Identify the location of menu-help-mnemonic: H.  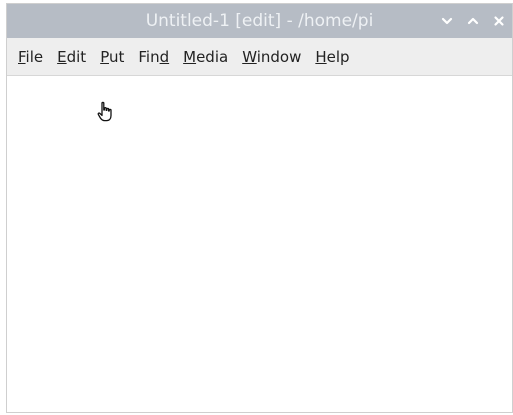
(321, 56).